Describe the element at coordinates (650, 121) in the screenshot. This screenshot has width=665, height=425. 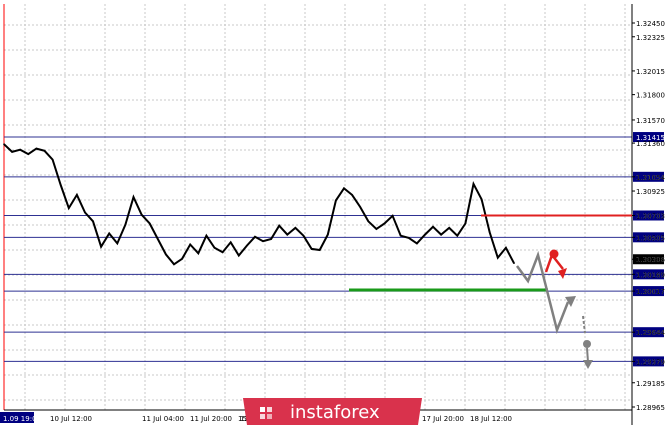
I see `y-tick-label: 1.31570` at that location.